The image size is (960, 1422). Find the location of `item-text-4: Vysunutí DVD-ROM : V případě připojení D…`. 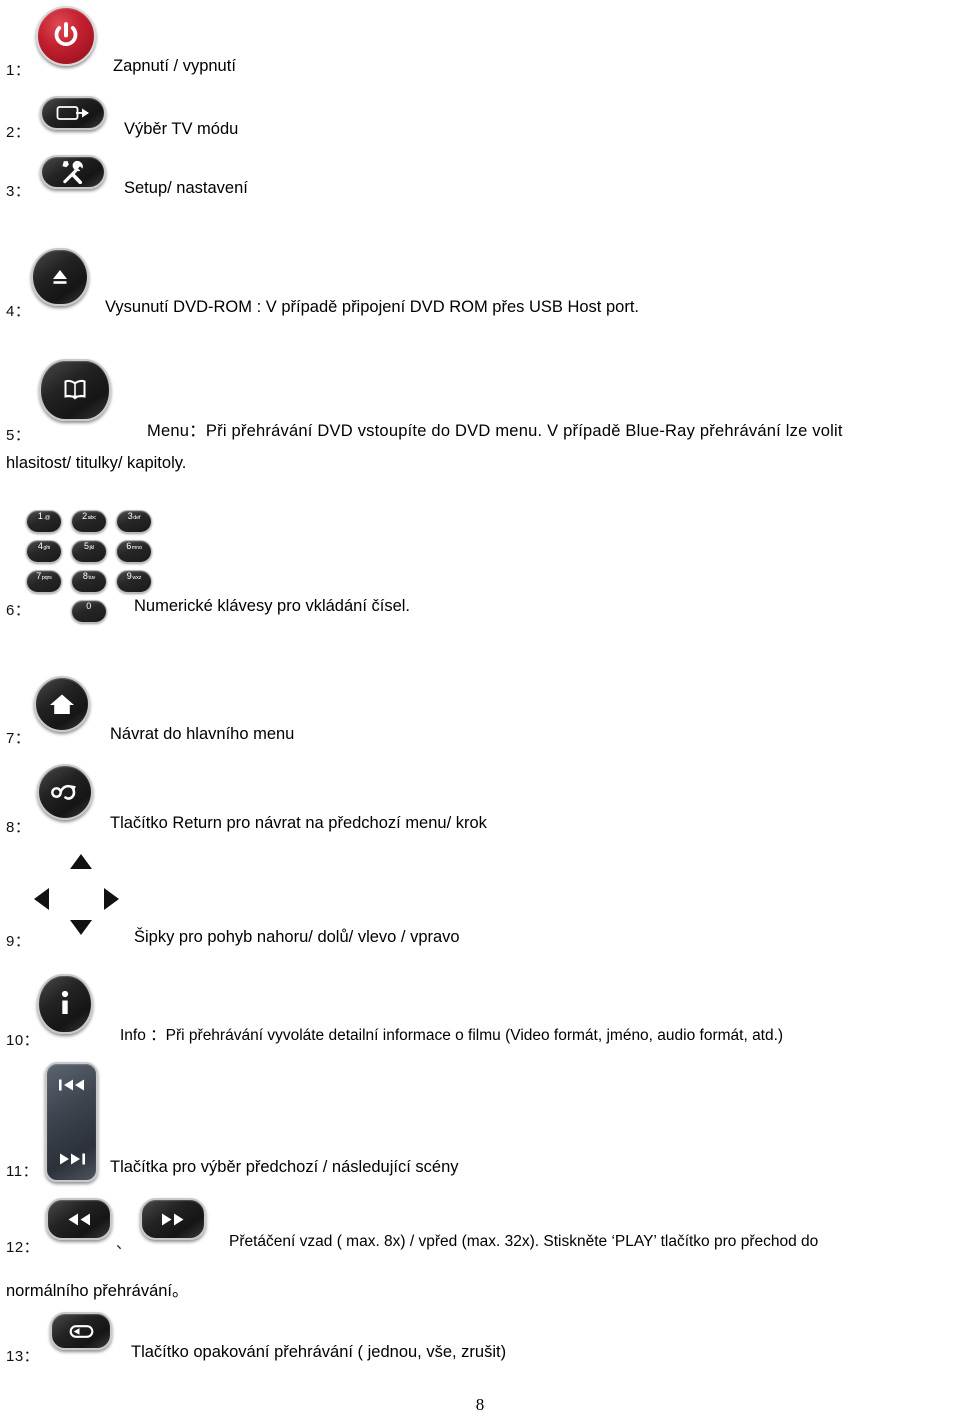

item-text-4: Vysunutí DVD-ROM : V případě připojení D… is located at coordinates (372, 307).